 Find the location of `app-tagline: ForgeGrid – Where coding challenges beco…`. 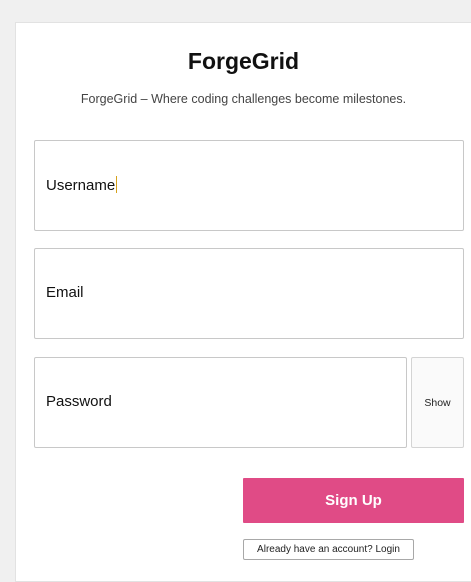

app-tagline: ForgeGrid – Where coding challenges beco… is located at coordinates (243, 99).